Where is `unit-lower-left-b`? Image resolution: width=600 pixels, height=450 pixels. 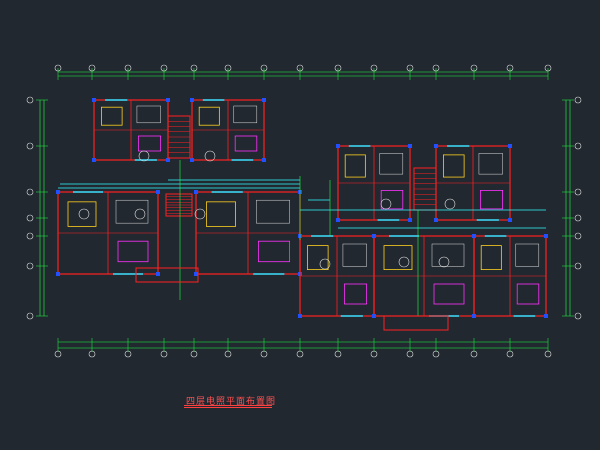
unit-lower-left-b is located at coordinates (248, 233).